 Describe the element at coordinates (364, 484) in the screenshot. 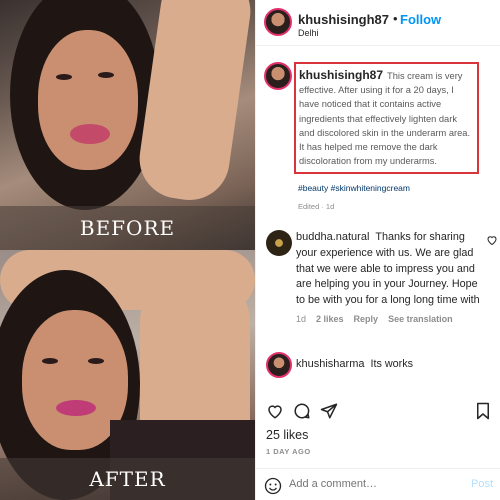

I see `comment-input` at that location.